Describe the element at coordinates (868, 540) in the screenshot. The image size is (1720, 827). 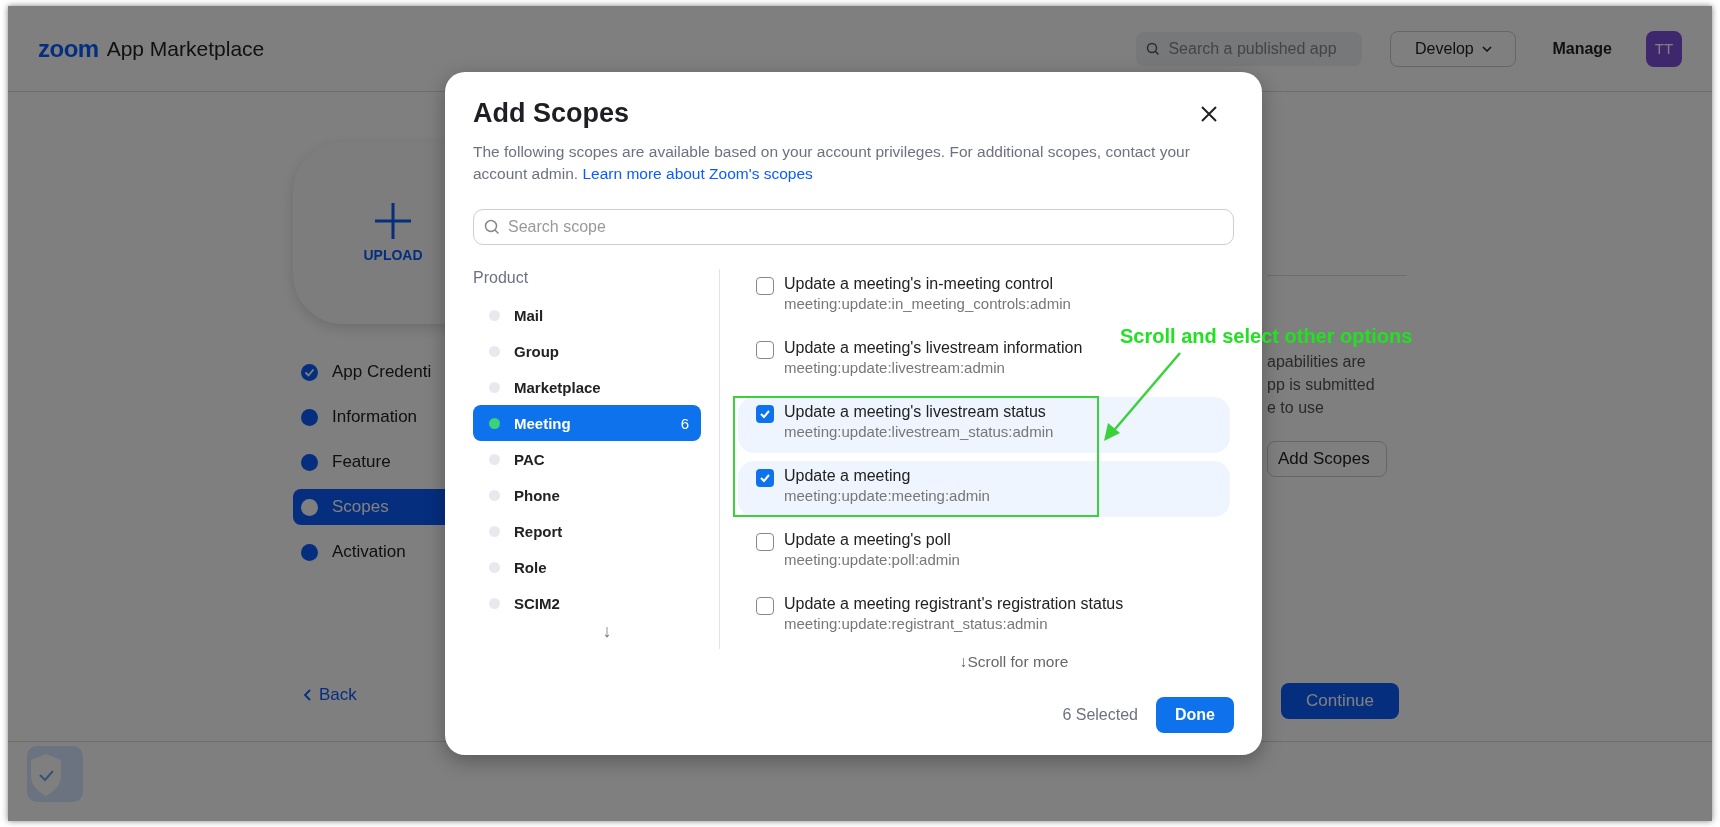
I see `scope-title: Update a meeting's poll` at that location.